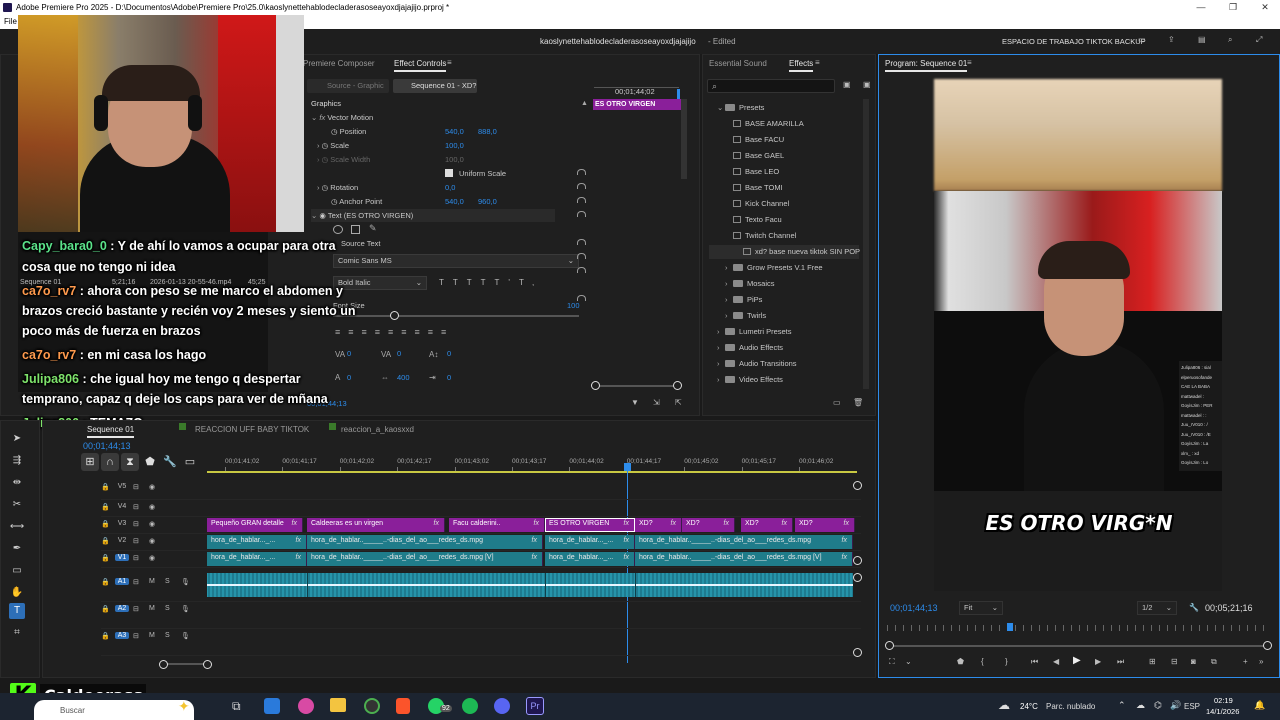 This screenshot has height=720, width=1280. Describe the element at coordinates (760, 236) in the screenshot. I see `effects-preset: Twitch Channel` at that location.